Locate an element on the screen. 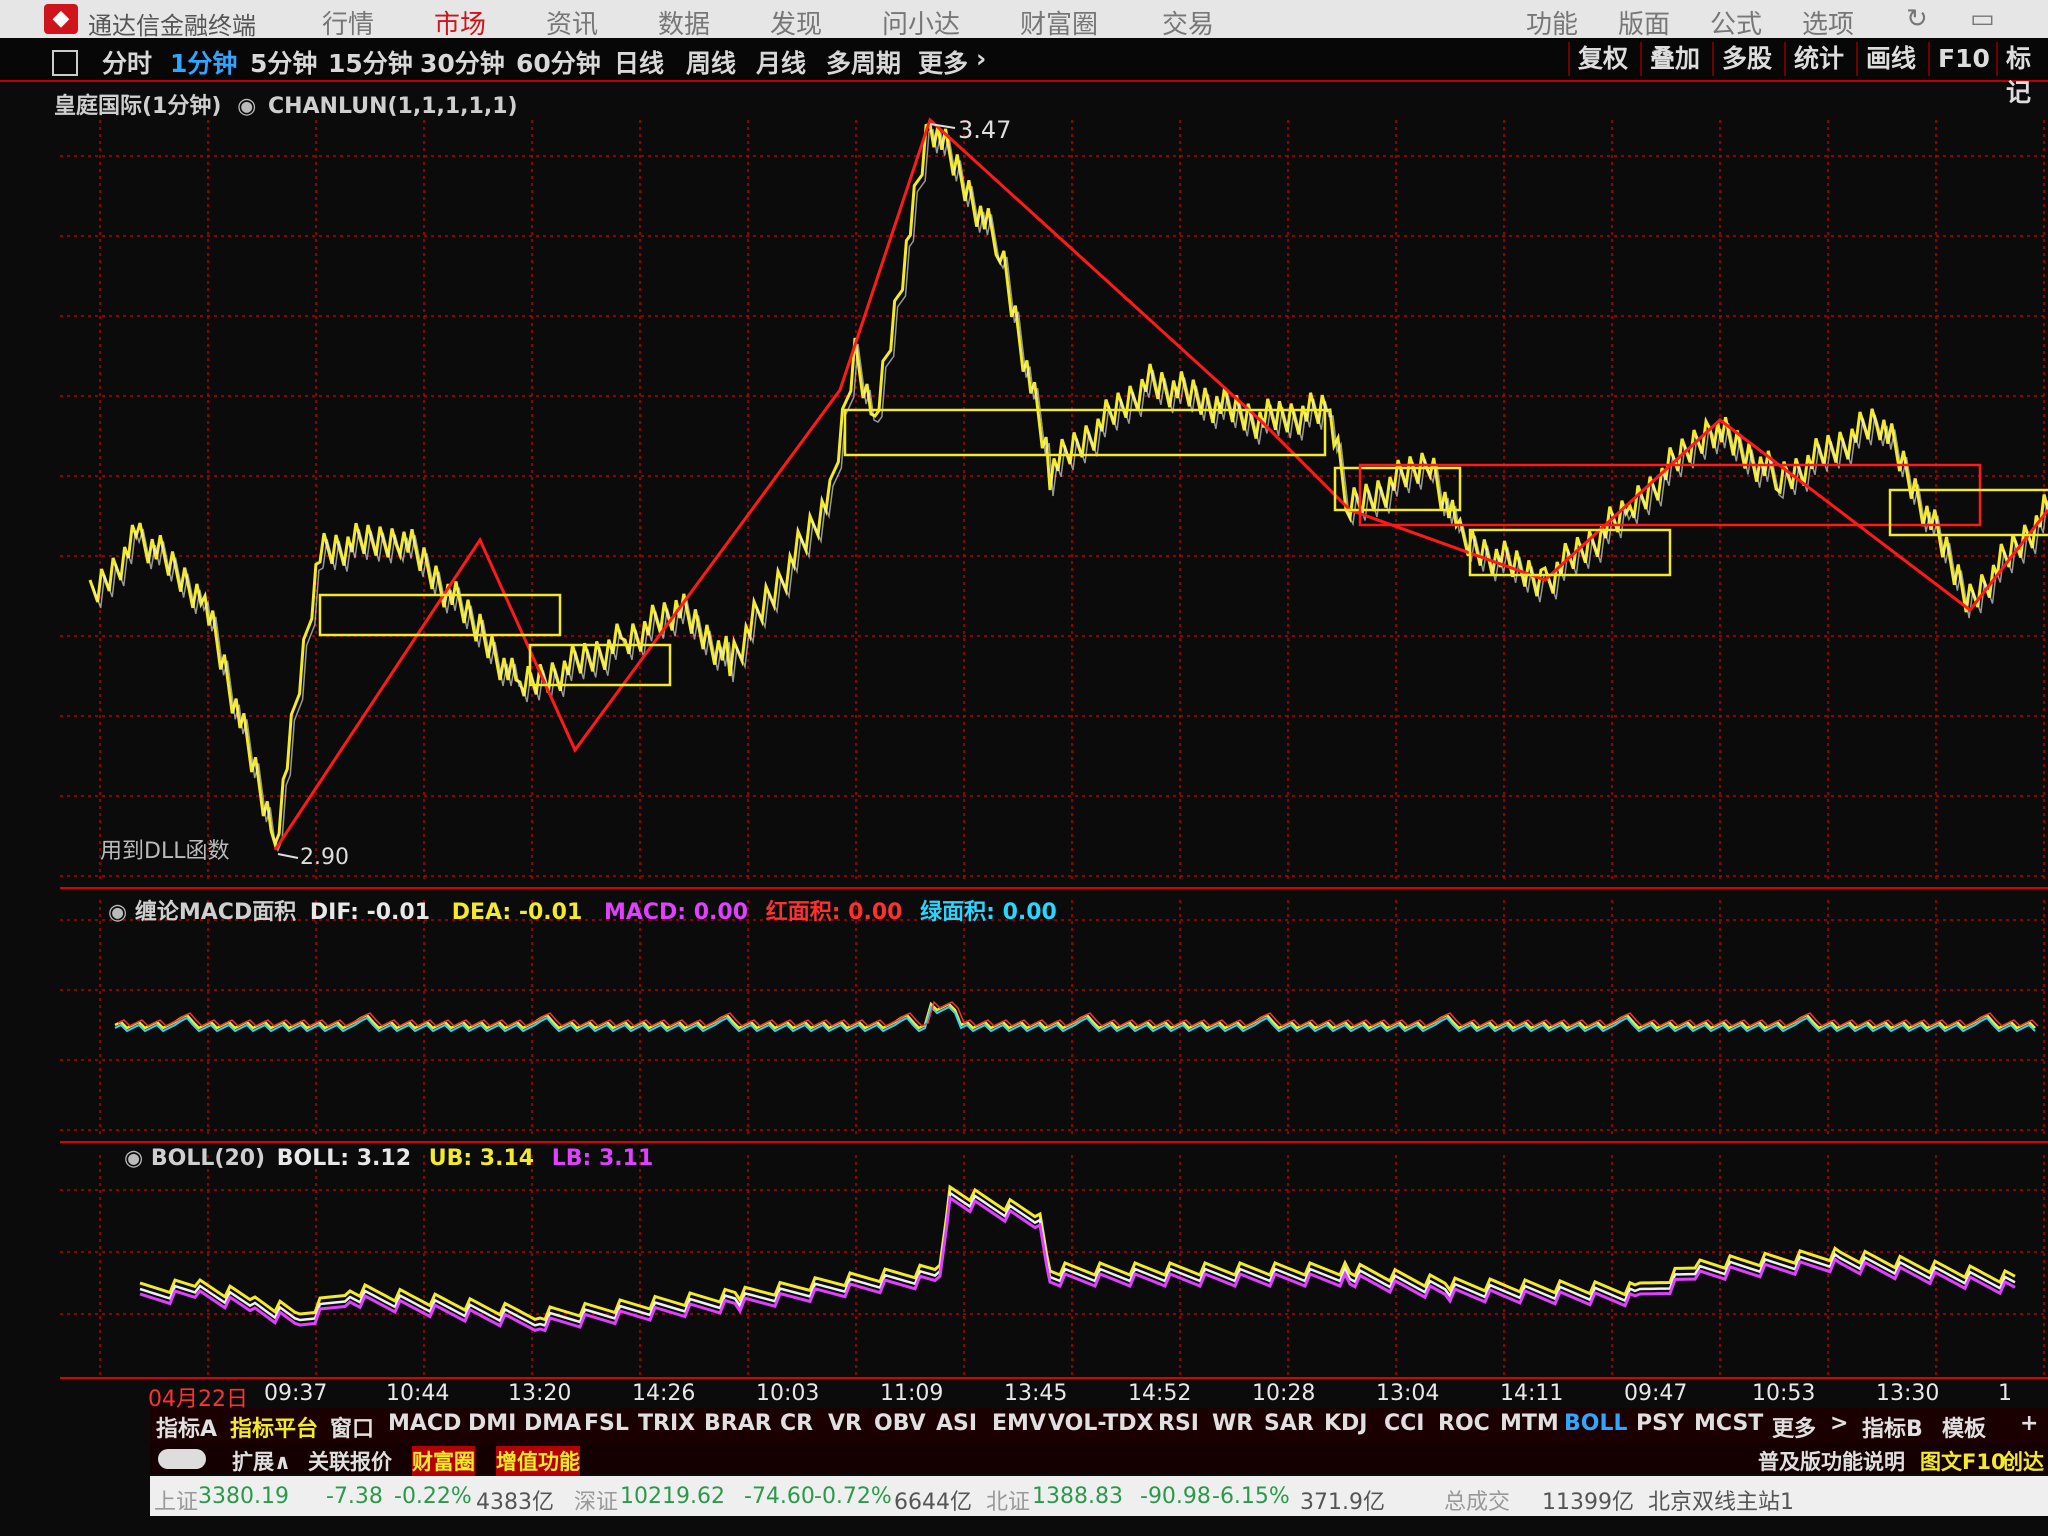  time-axis-label: 09:47 is located at coordinates (1656, 1393).